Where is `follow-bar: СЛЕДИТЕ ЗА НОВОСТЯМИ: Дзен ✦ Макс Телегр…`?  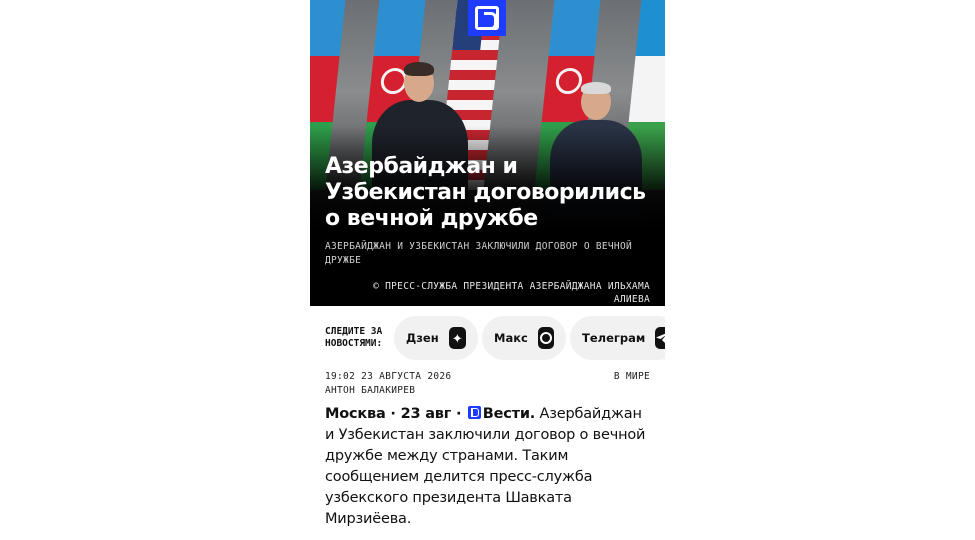 follow-bar: СЛЕДИТЕ ЗА НОВОСТЯМИ: Дзен ✦ Макс Телегр… is located at coordinates (487, 339).